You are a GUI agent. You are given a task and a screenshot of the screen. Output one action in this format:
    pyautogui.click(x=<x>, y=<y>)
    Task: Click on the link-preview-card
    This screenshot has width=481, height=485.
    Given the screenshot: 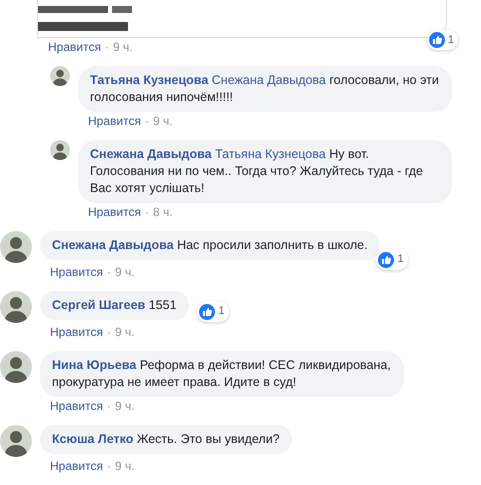 What is the action you would take?
    pyautogui.click(x=242, y=19)
    